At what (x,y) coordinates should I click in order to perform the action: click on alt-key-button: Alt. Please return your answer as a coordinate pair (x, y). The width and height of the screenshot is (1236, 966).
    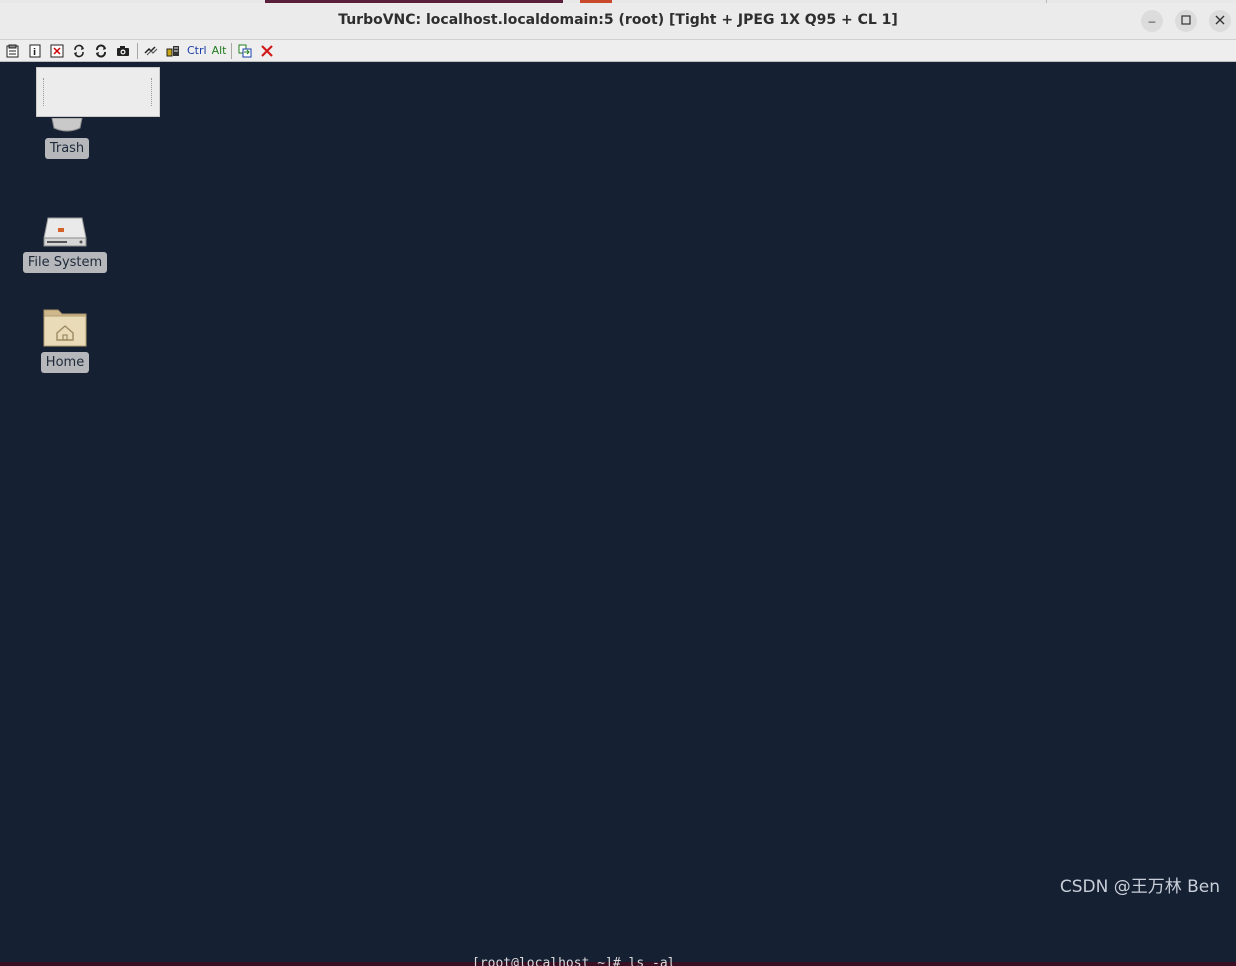
    Looking at the image, I should click on (219, 50).